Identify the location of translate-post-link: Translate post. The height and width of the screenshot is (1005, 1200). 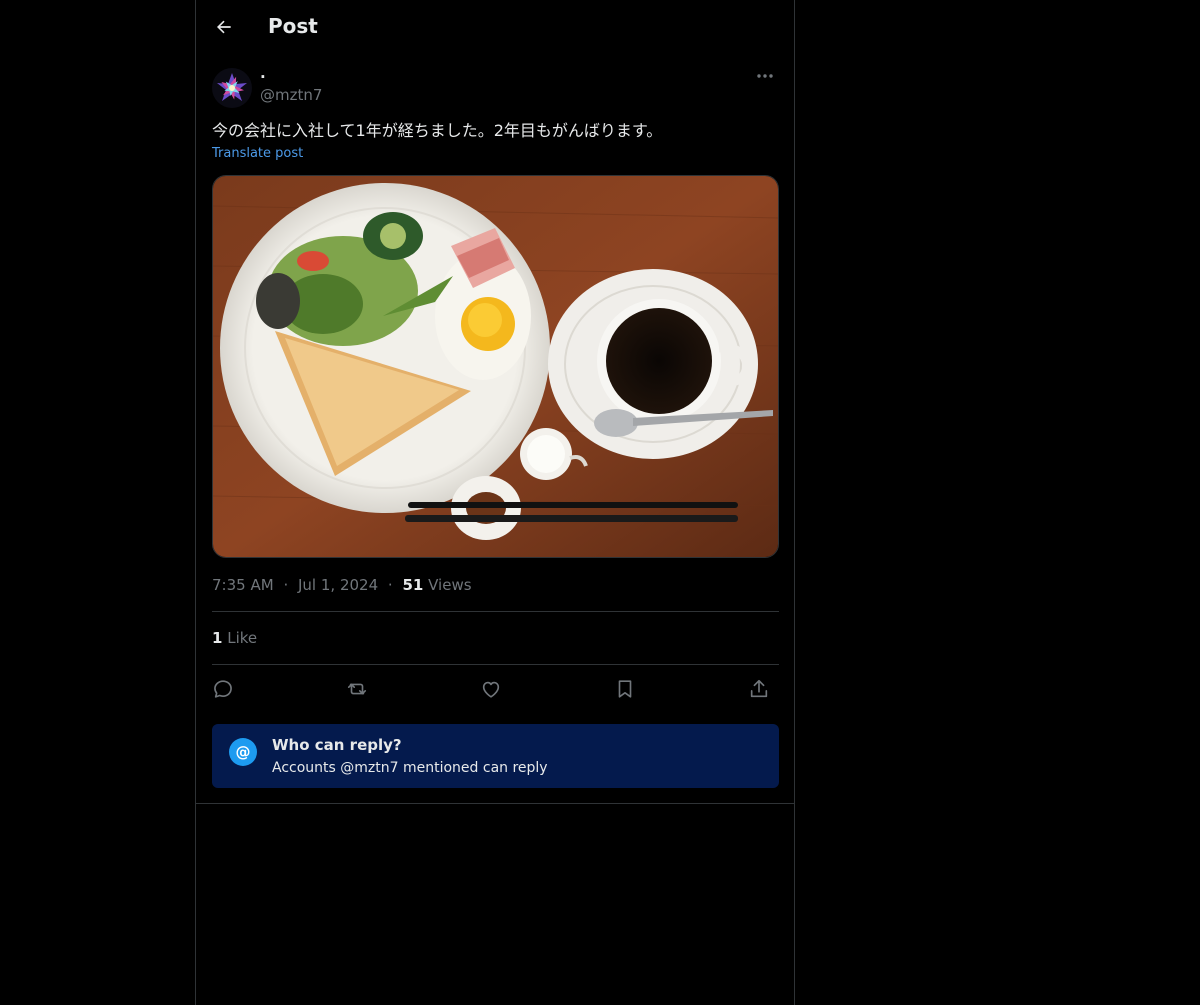
(257, 153).